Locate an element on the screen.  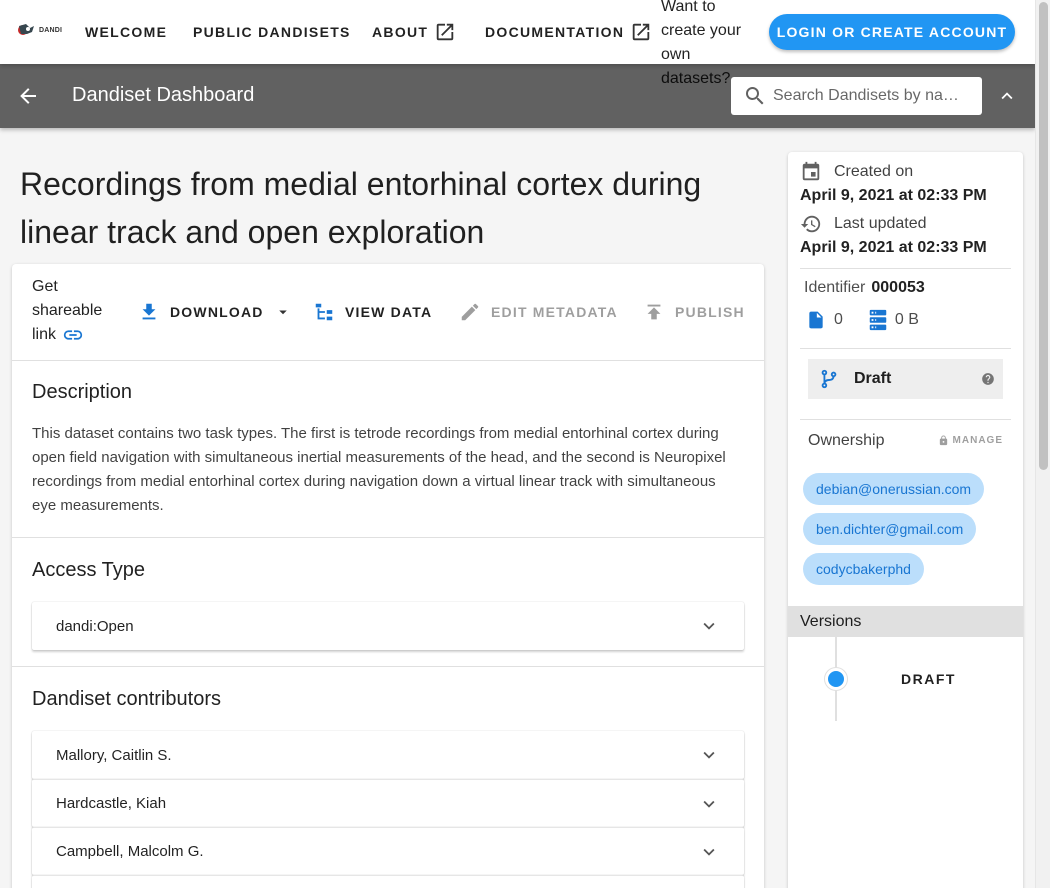
arrow-left-icon is located at coordinates (28, 96).